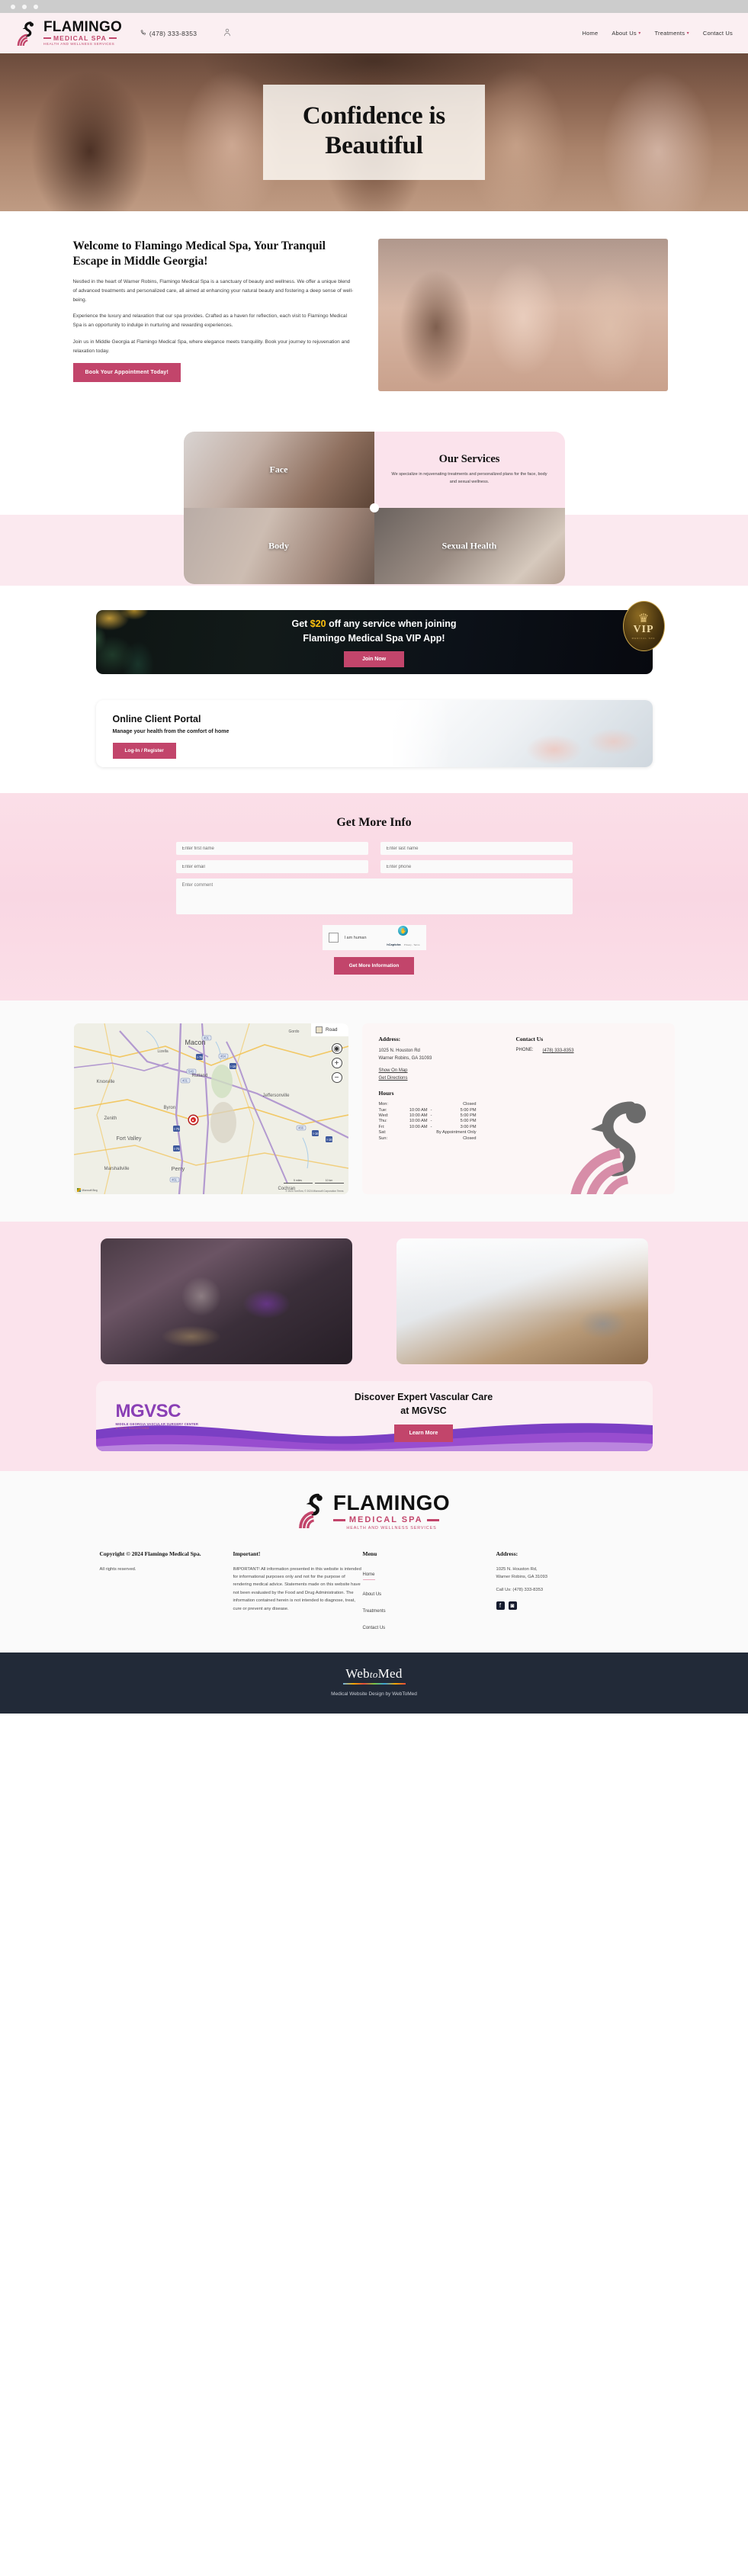  What do you see at coordinates (163, 1051) in the screenshot?
I see `map-city-label: Lizella` at bounding box center [163, 1051].